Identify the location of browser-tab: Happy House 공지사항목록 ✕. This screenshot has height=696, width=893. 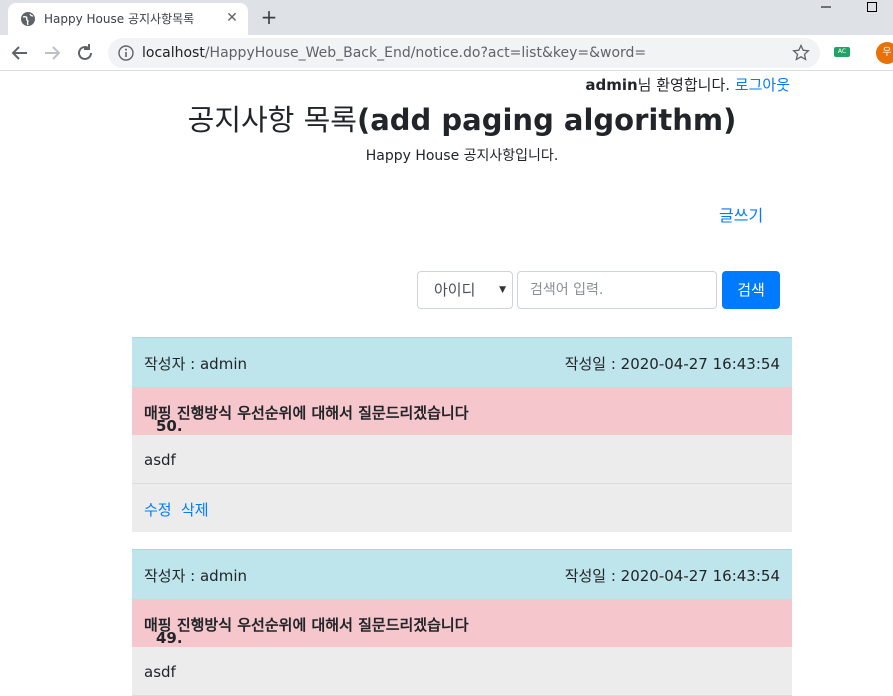
(128, 19).